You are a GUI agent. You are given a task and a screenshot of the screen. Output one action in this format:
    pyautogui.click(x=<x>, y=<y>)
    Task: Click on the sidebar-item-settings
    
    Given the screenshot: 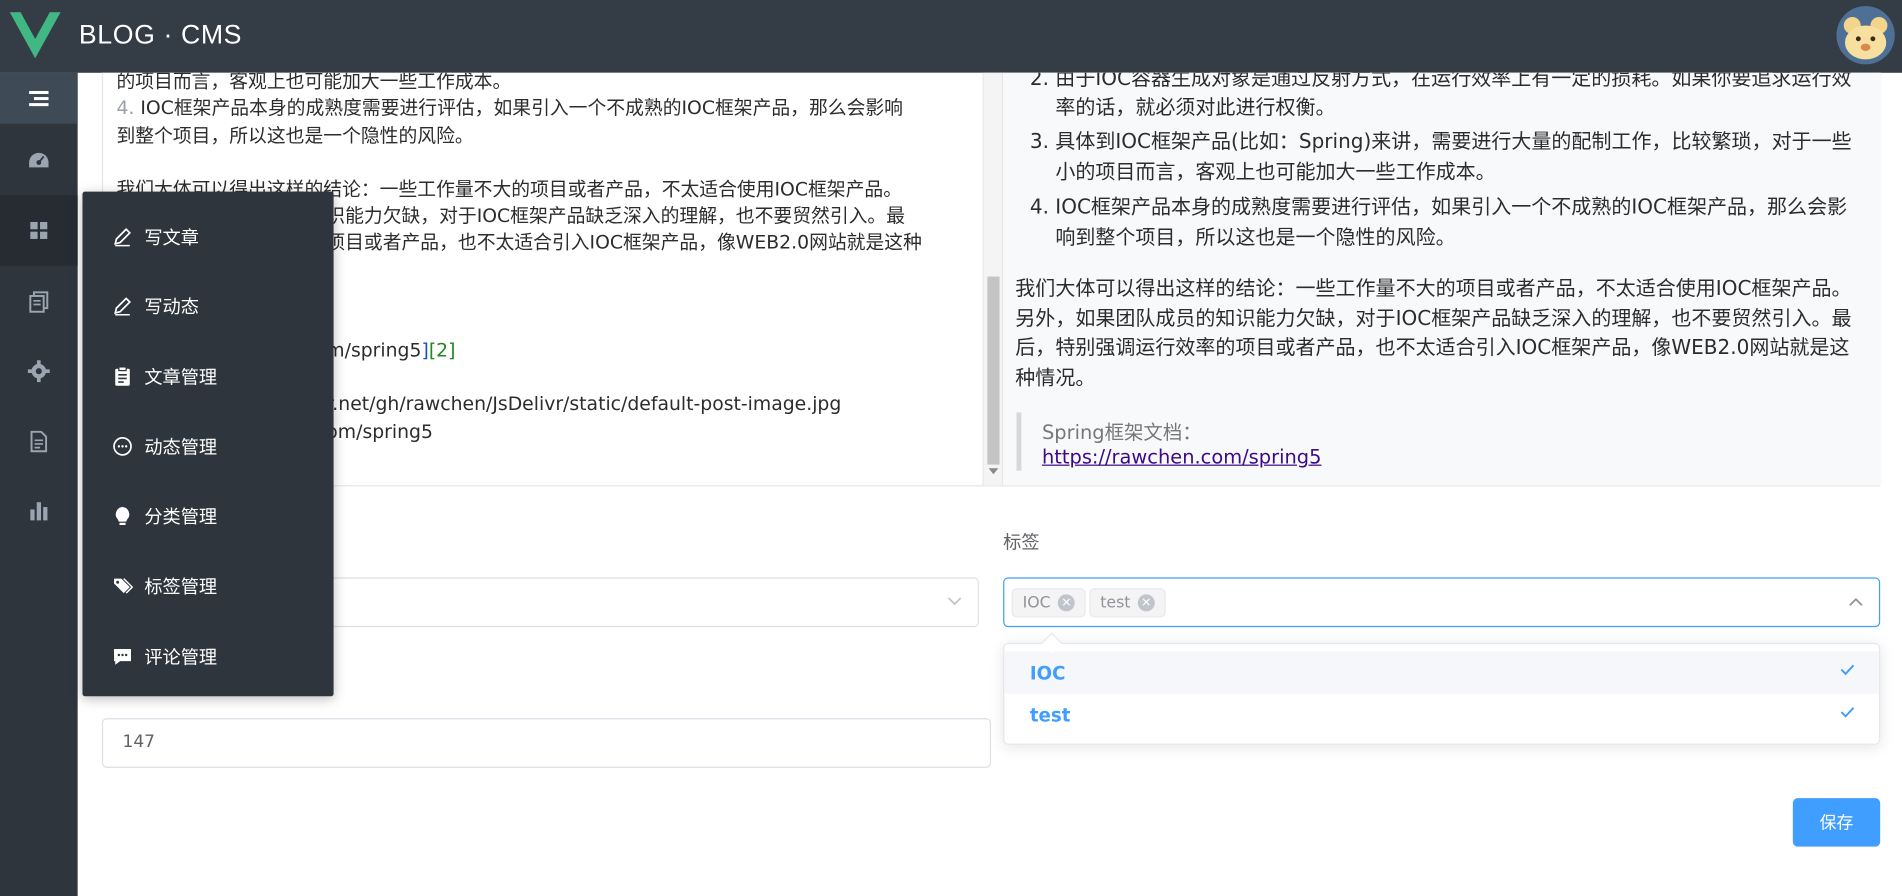 What is the action you would take?
    pyautogui.click(x=39, y=371)
    